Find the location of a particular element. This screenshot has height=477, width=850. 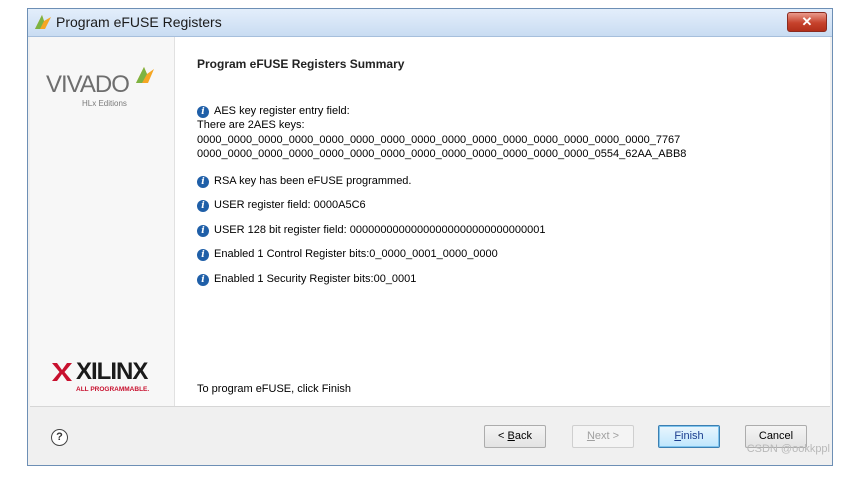

close-button: ✕ is located at coordinates (807, 22).